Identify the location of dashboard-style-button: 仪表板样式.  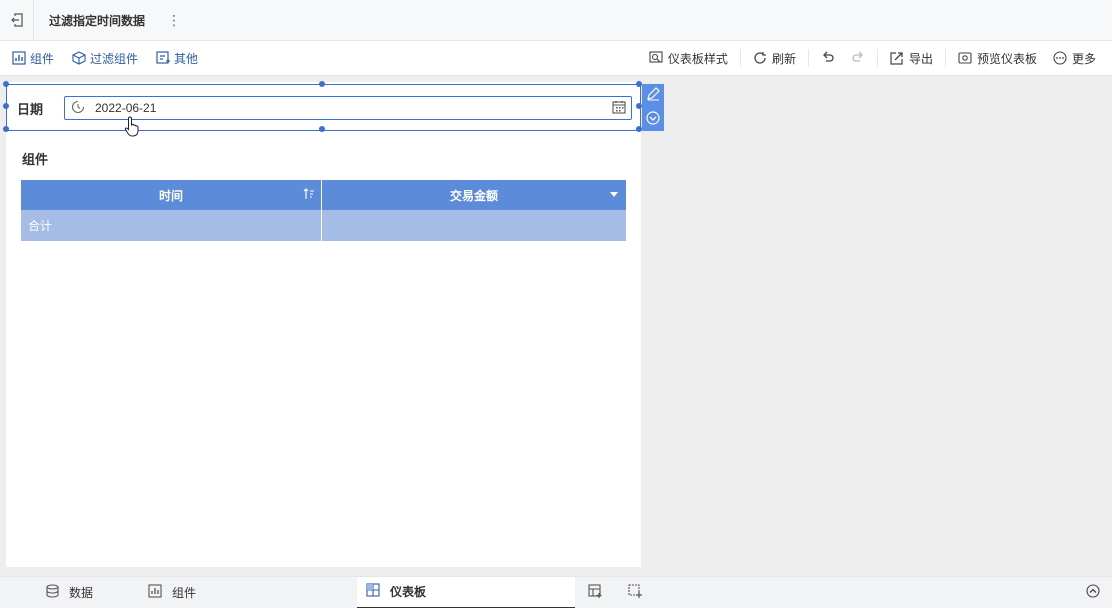
(688, 58).